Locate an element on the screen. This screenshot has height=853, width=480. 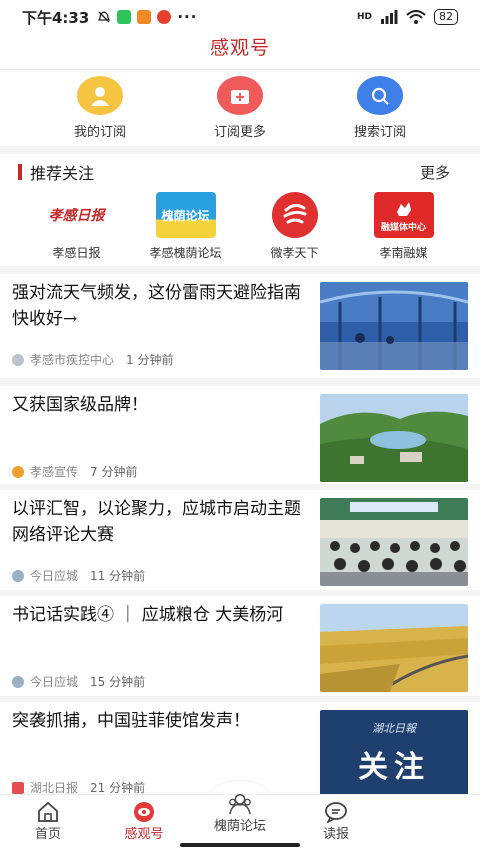
battery-indicator: 82 is located at coordinates (446, 17).